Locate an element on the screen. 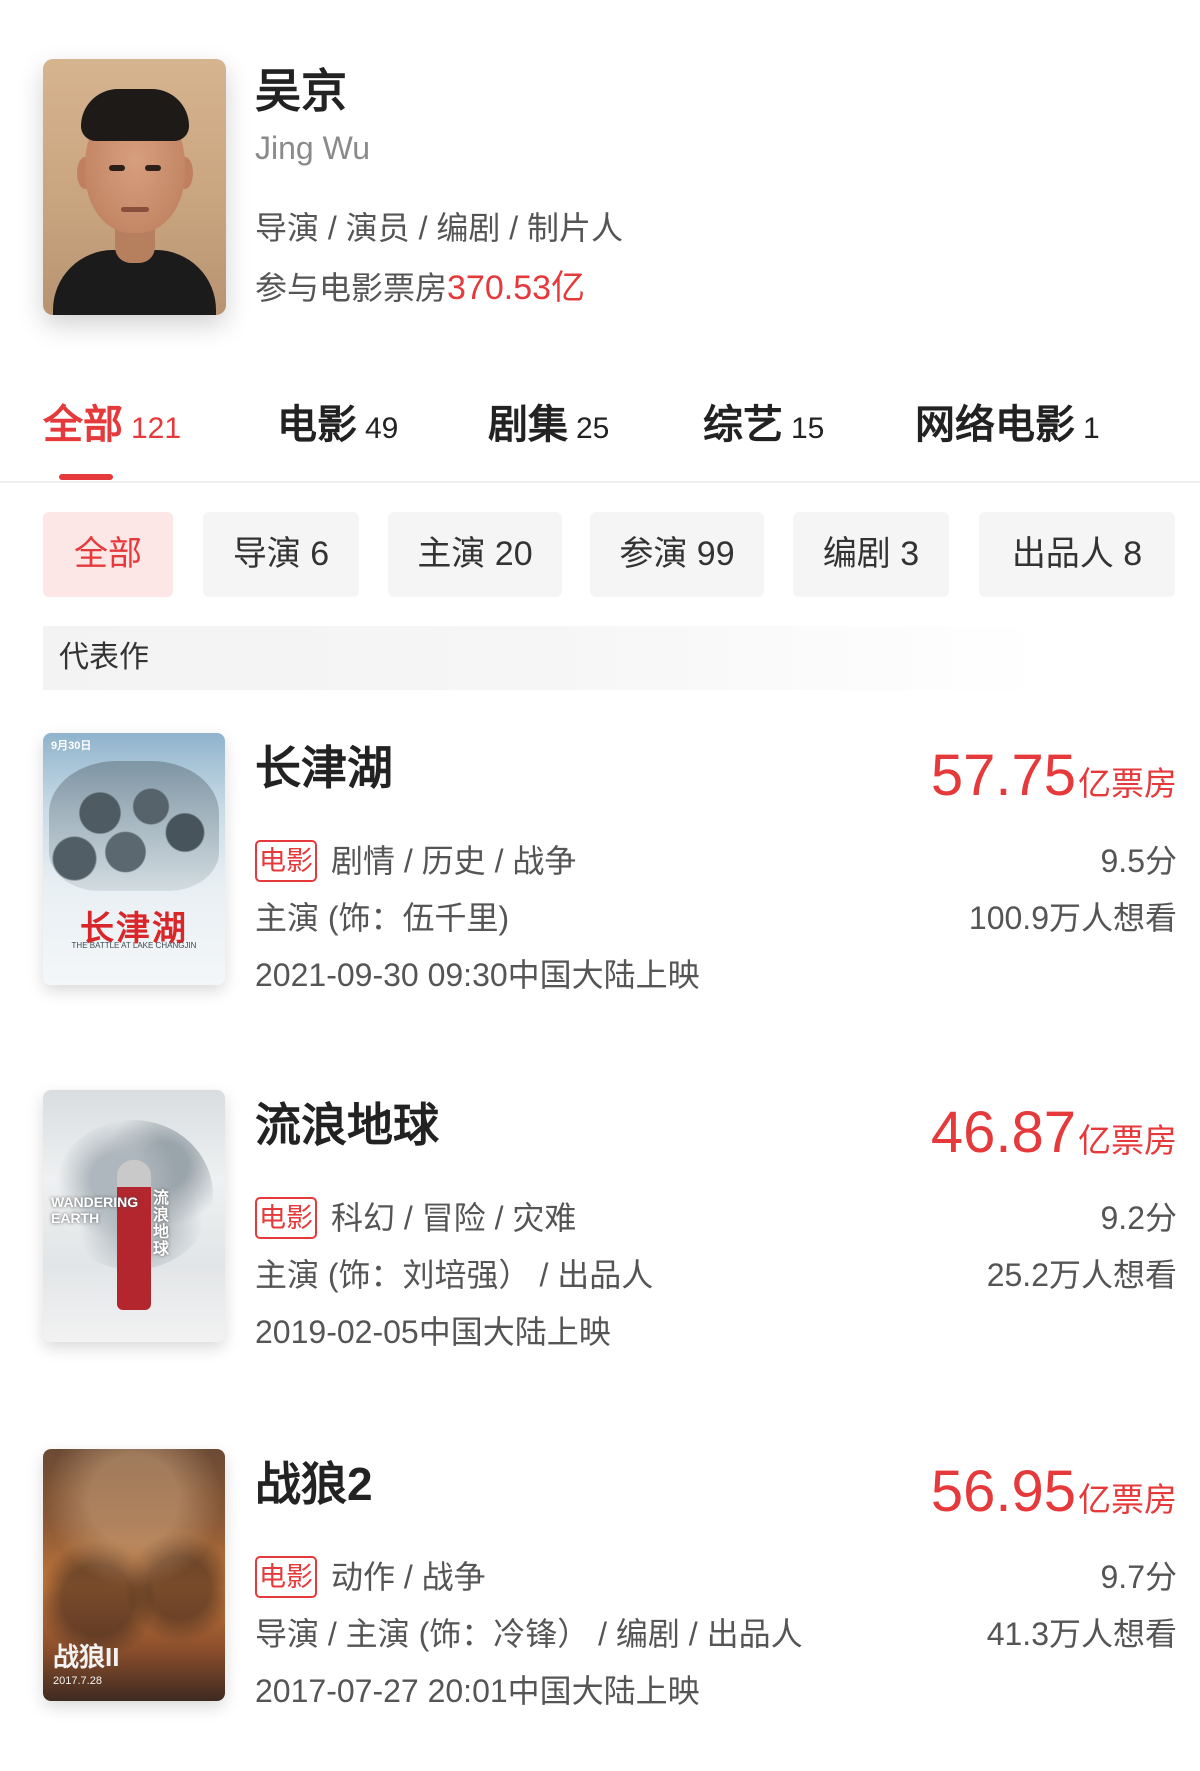 This screenshot has height=1771, width=1200. tab-web-movies: 网络电影 1 is located at coordinates (1007, 425).